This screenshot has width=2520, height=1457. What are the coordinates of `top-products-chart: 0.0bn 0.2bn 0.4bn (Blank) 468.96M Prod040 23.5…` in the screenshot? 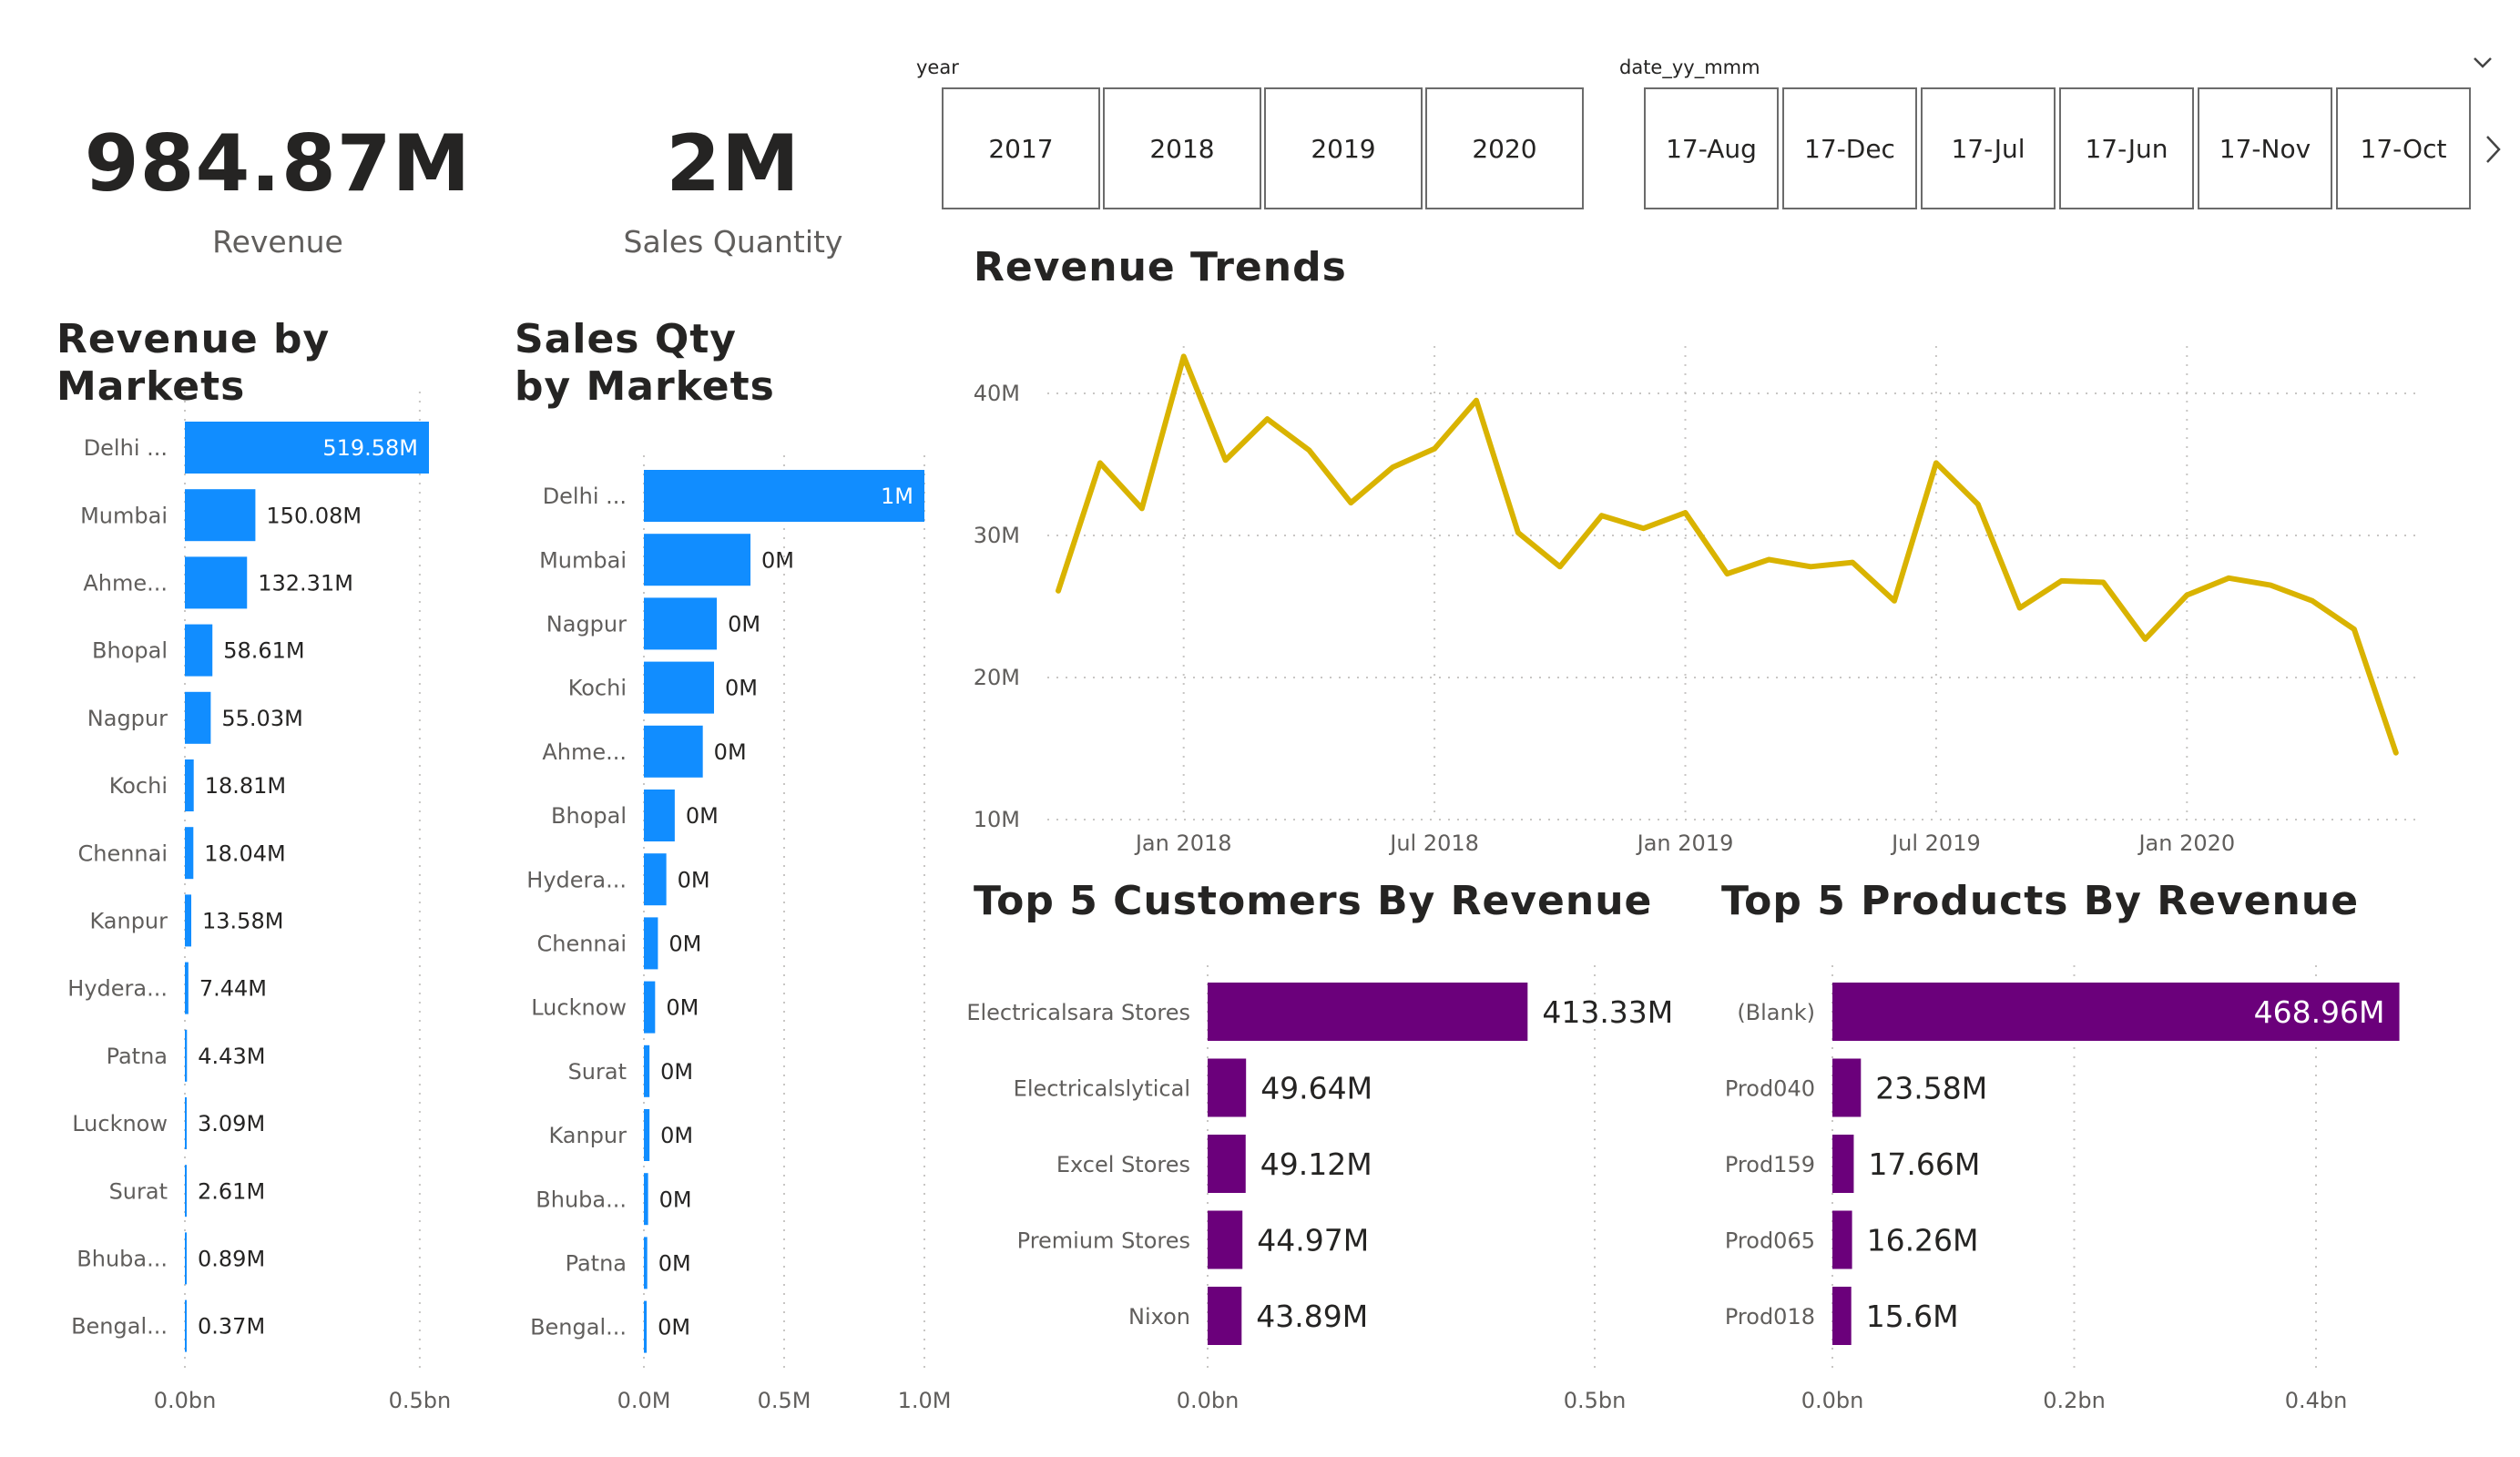 It's located at (2062, 1189).